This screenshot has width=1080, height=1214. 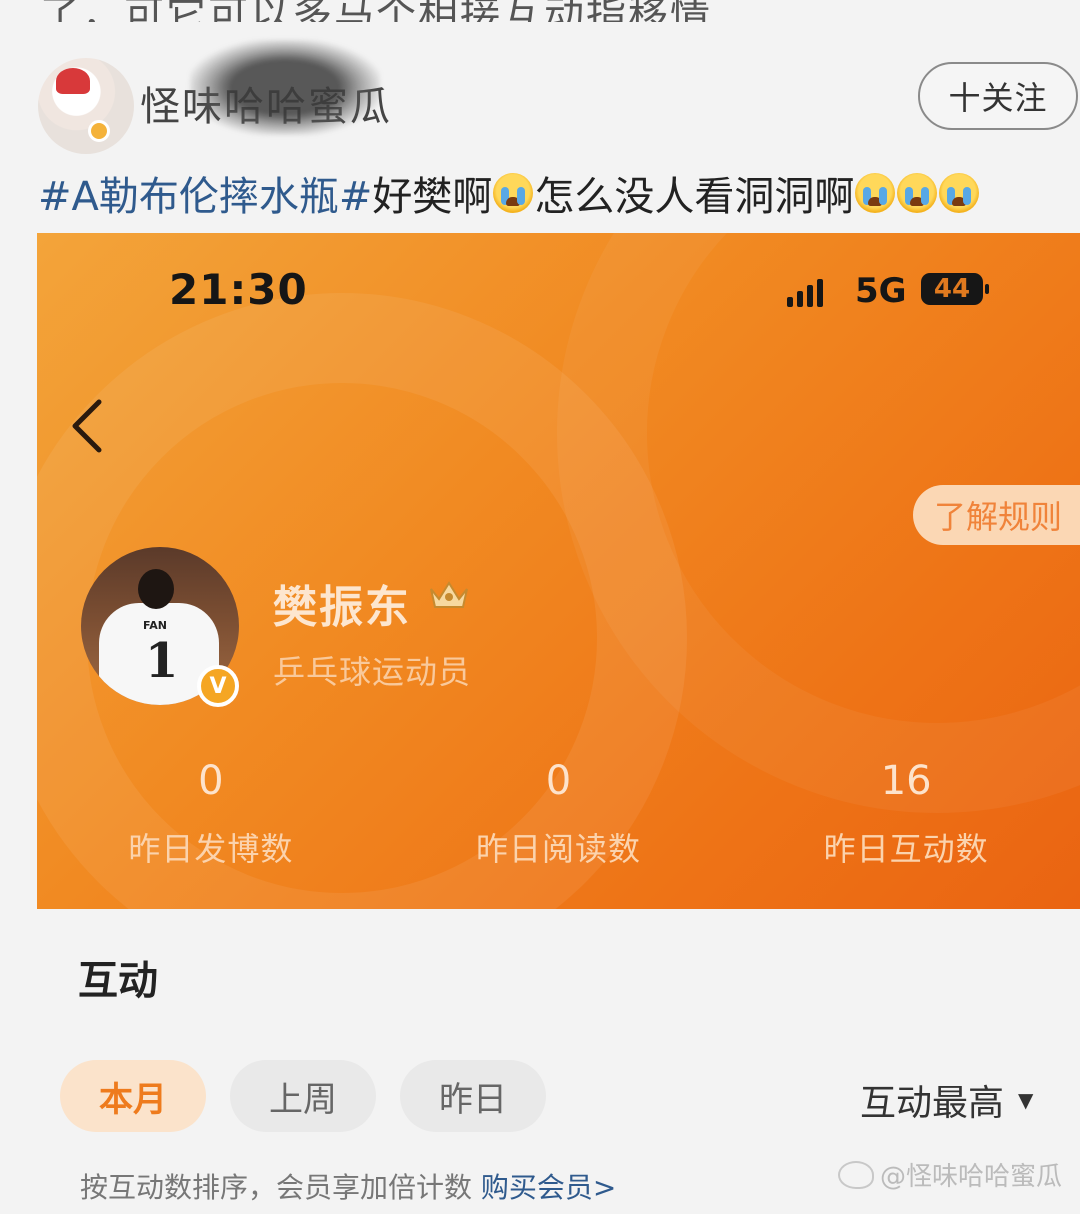 I want to click on user-avatar, so click(x=86, y=106).